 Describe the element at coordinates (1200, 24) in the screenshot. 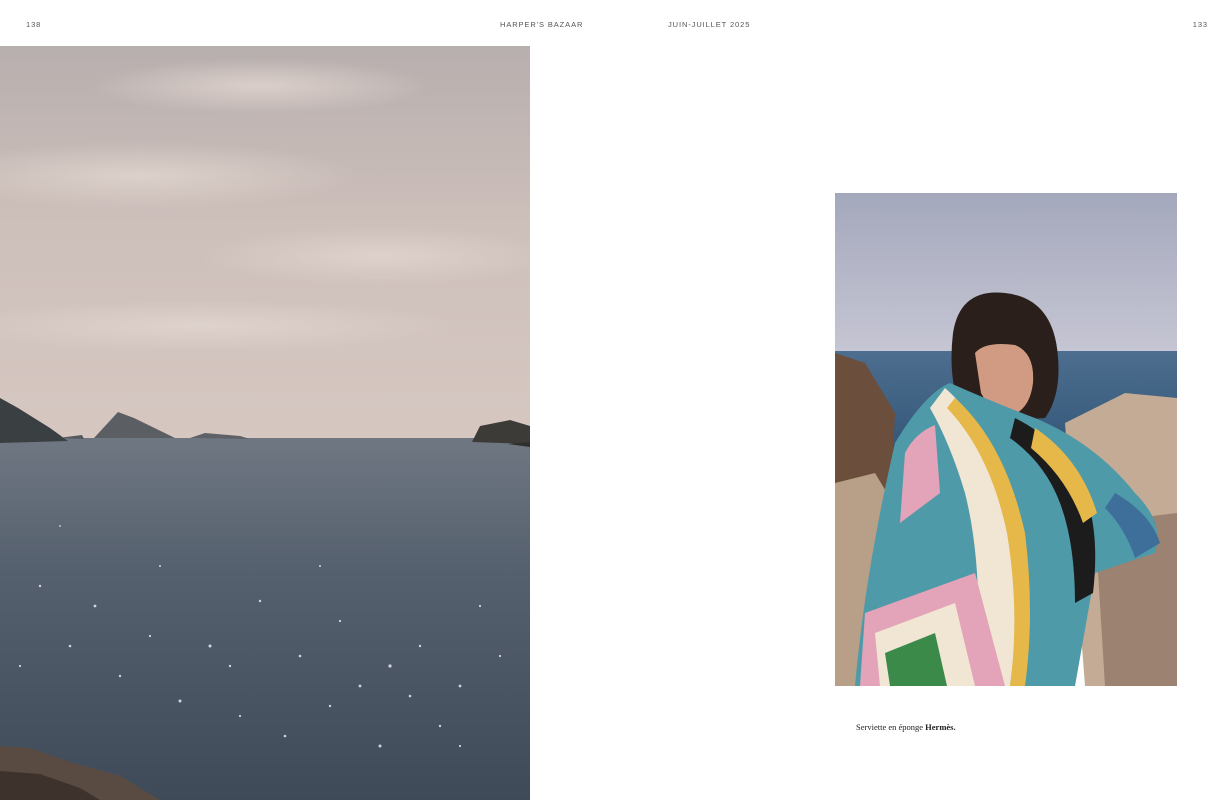

I see `page-number-right: 133` at that location.